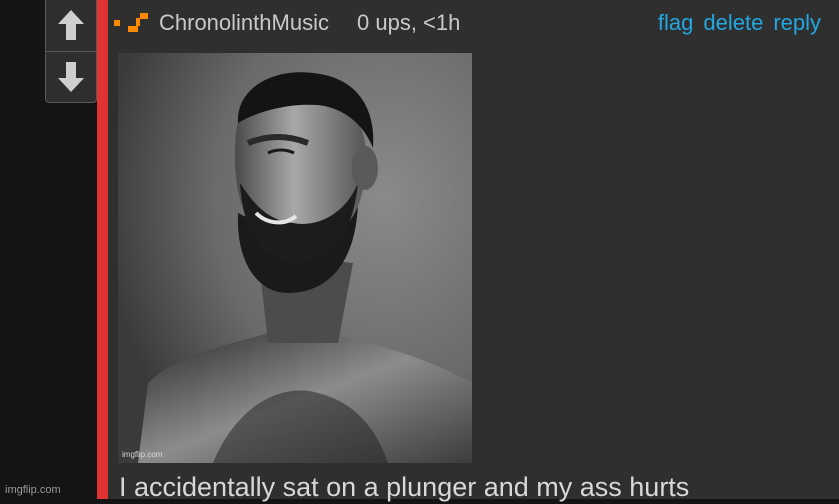 Image resolution: width=839 pixels, height=504 pixels. I want to click on comment-indent-bar, so click(102, 249).